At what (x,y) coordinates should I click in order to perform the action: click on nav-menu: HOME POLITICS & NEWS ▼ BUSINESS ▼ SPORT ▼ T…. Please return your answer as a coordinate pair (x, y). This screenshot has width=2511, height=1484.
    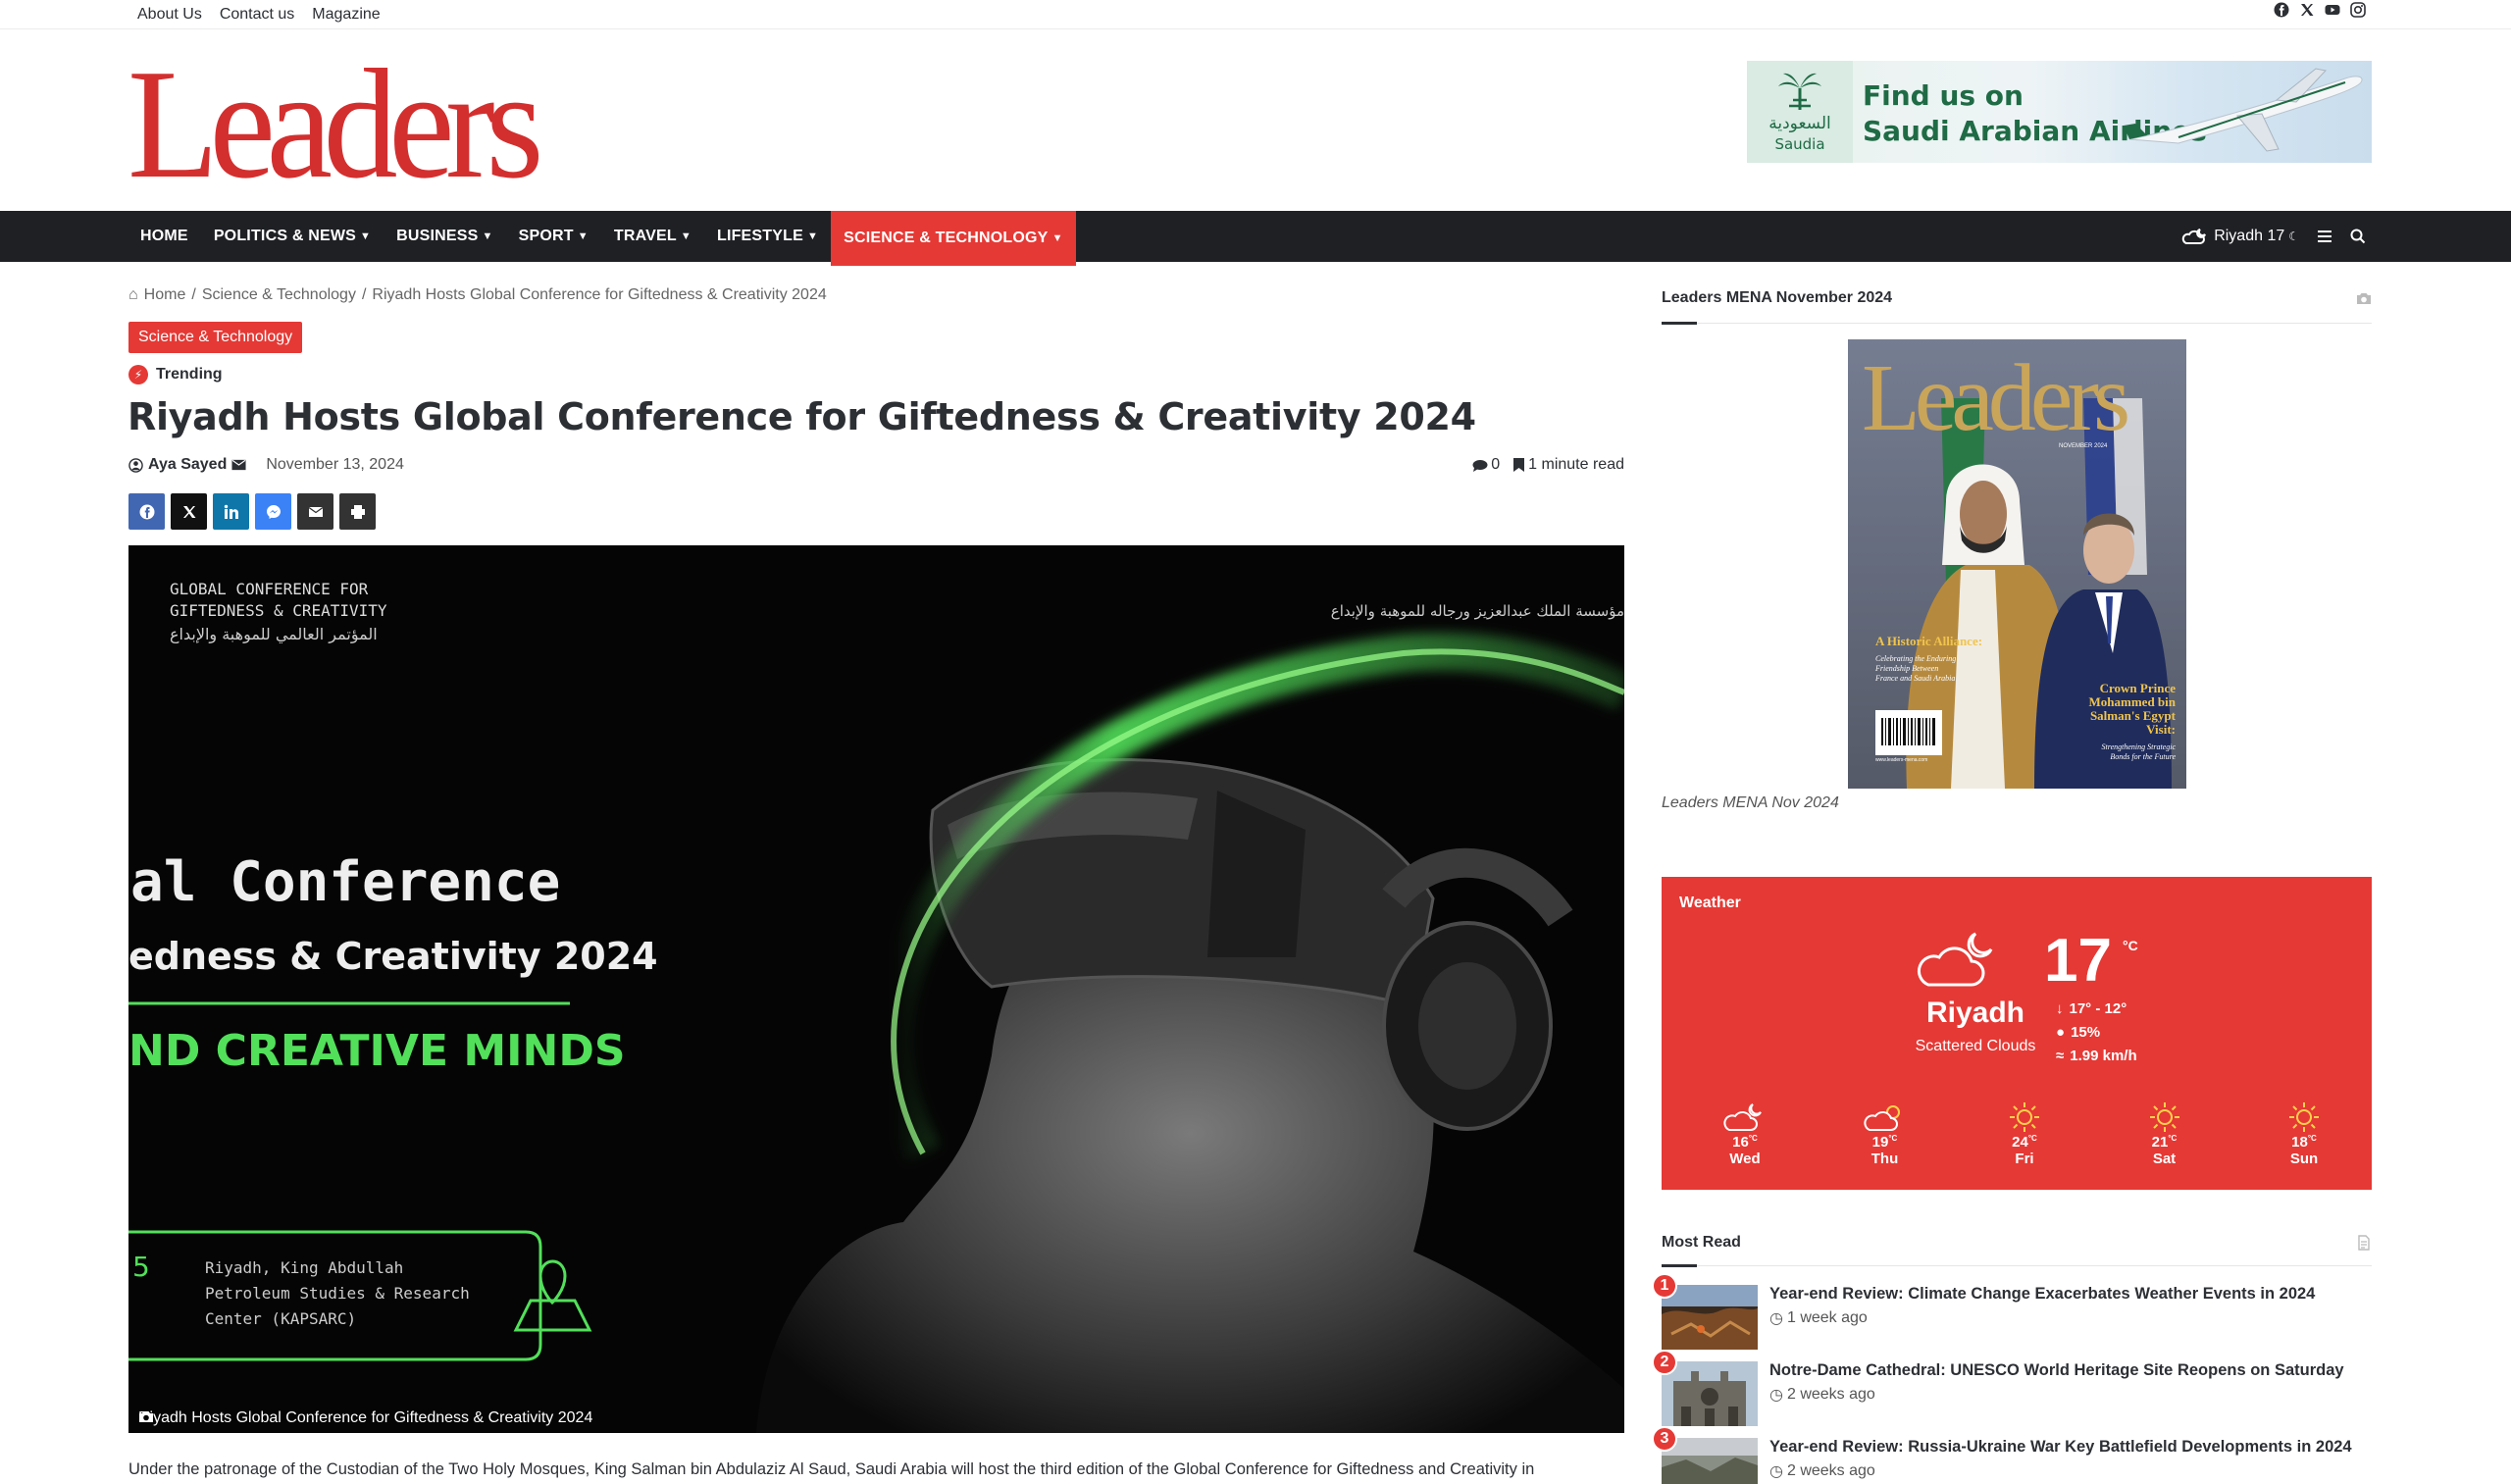
    Looking at the image, I should click on (602, 239).